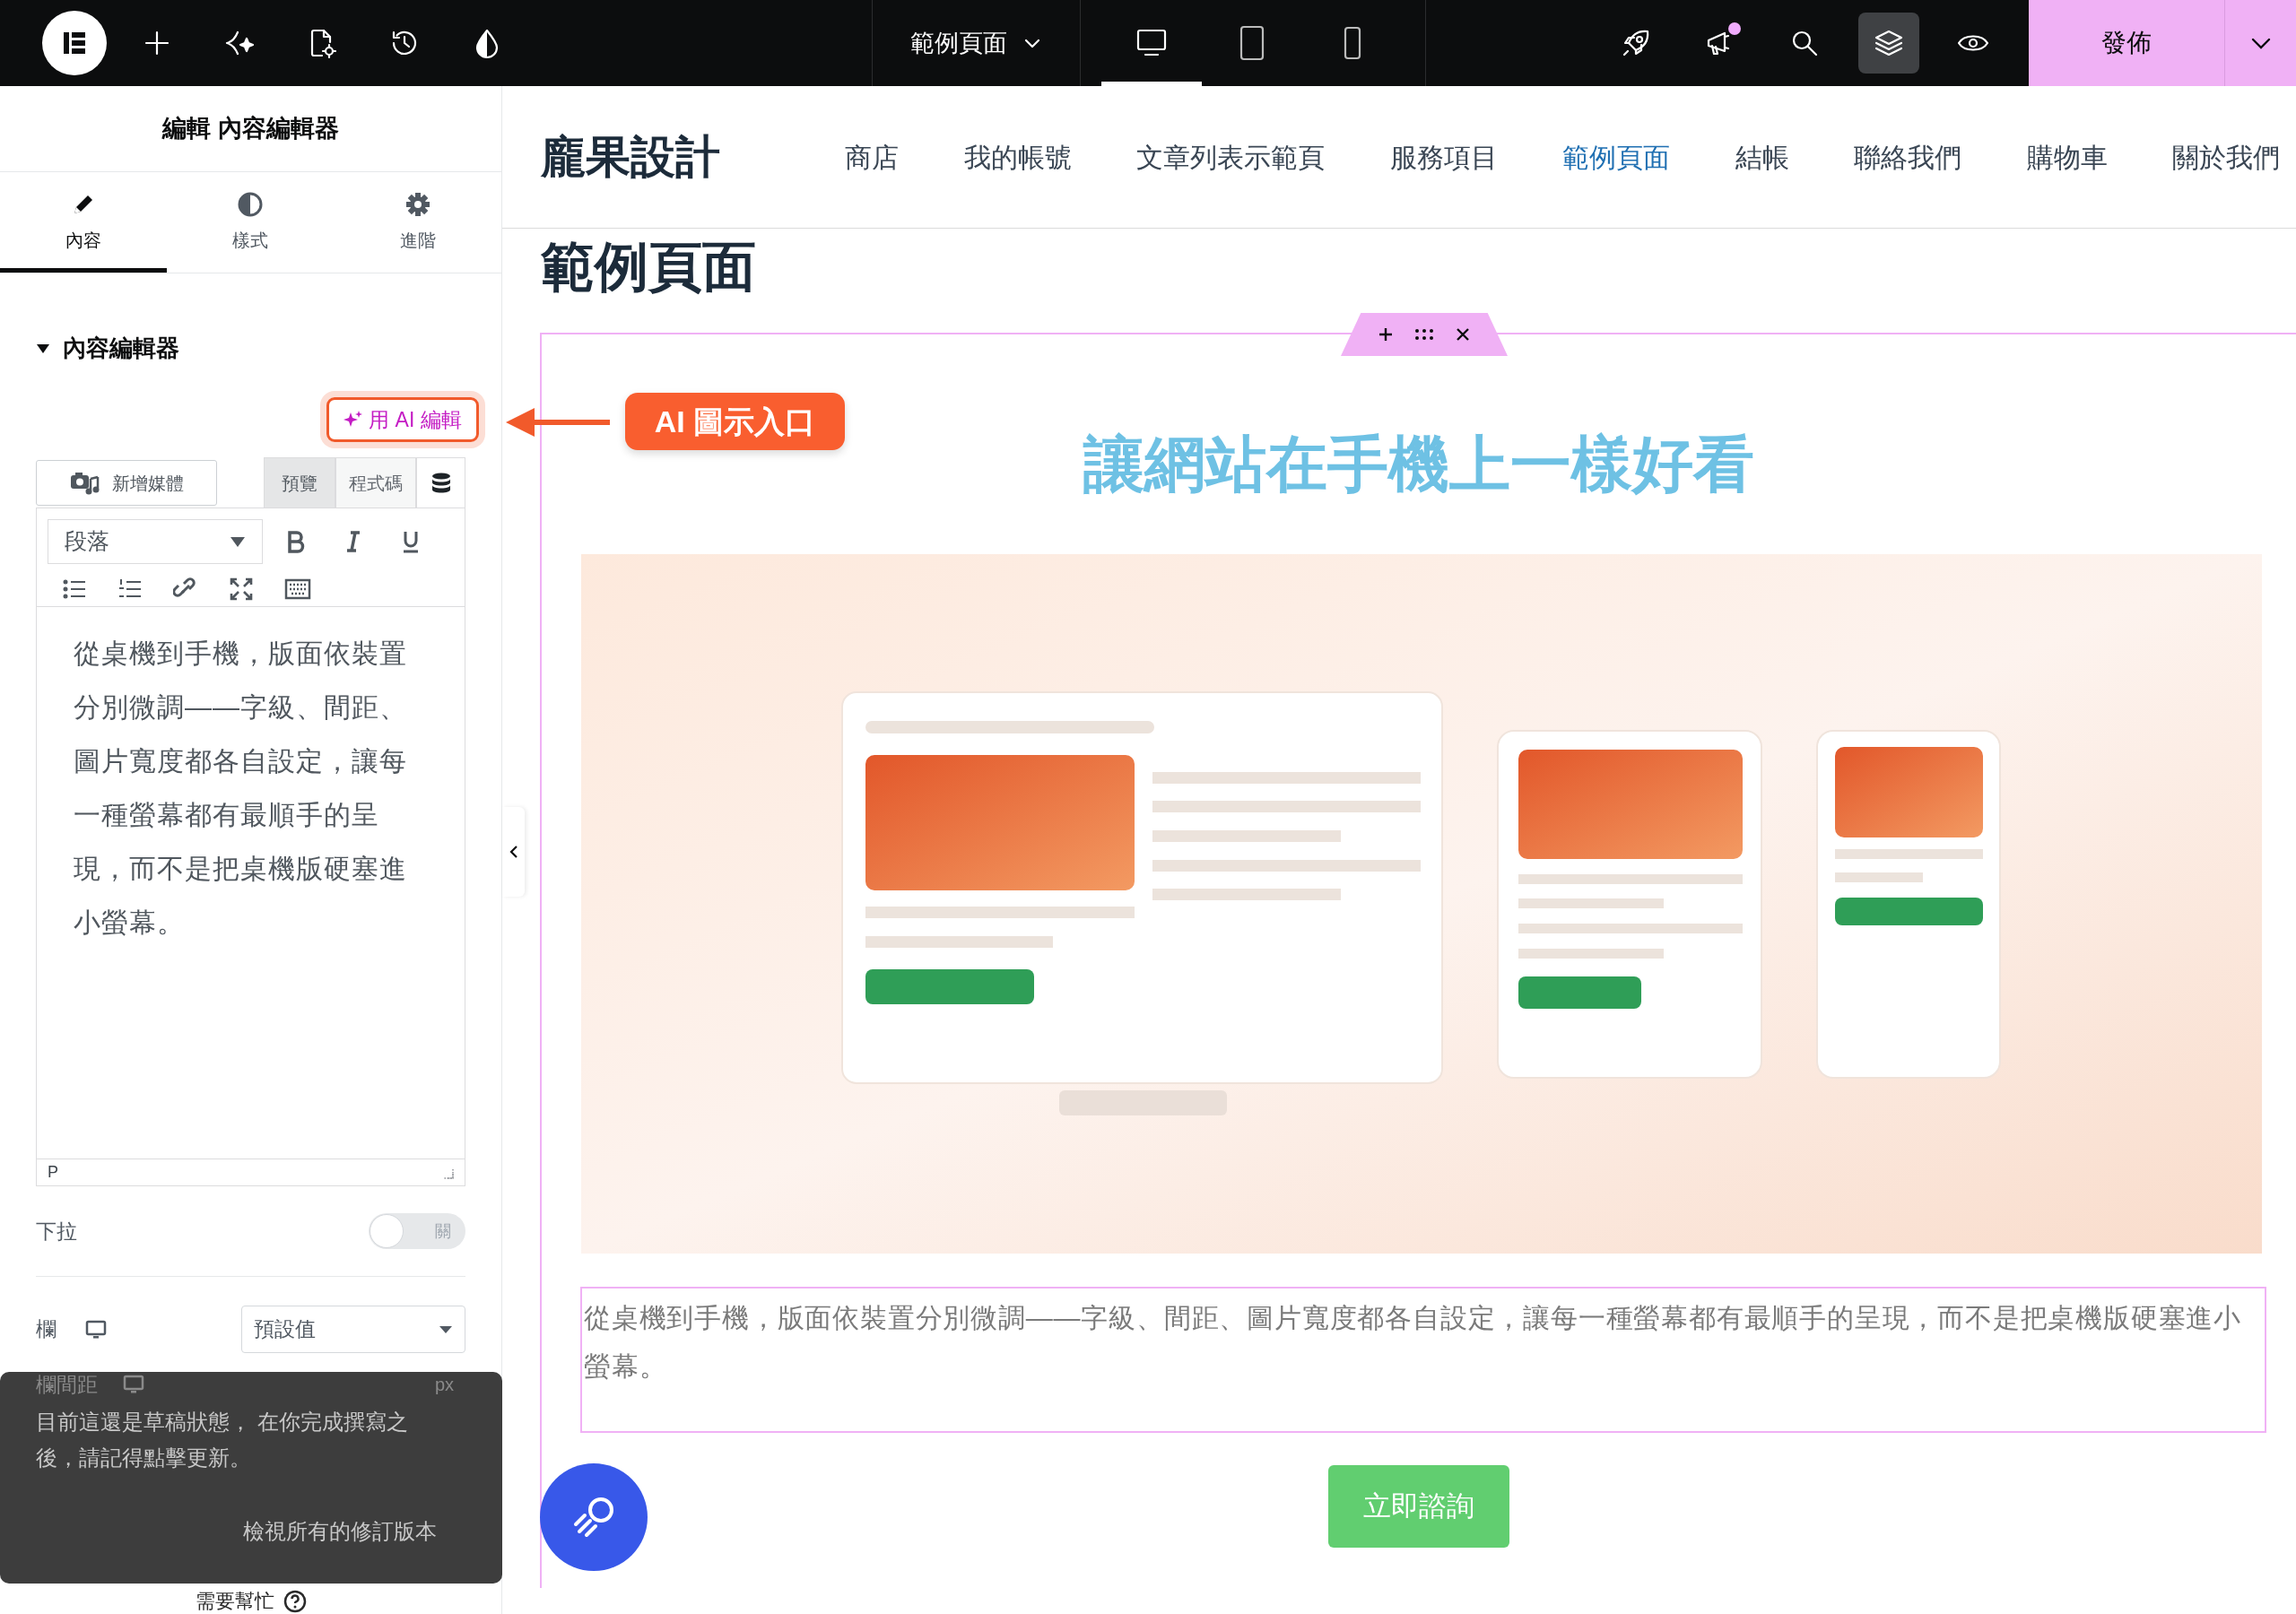  Describe the element at coordinates (417, 204) in the screenshot. I see `settings-icon` at that location.